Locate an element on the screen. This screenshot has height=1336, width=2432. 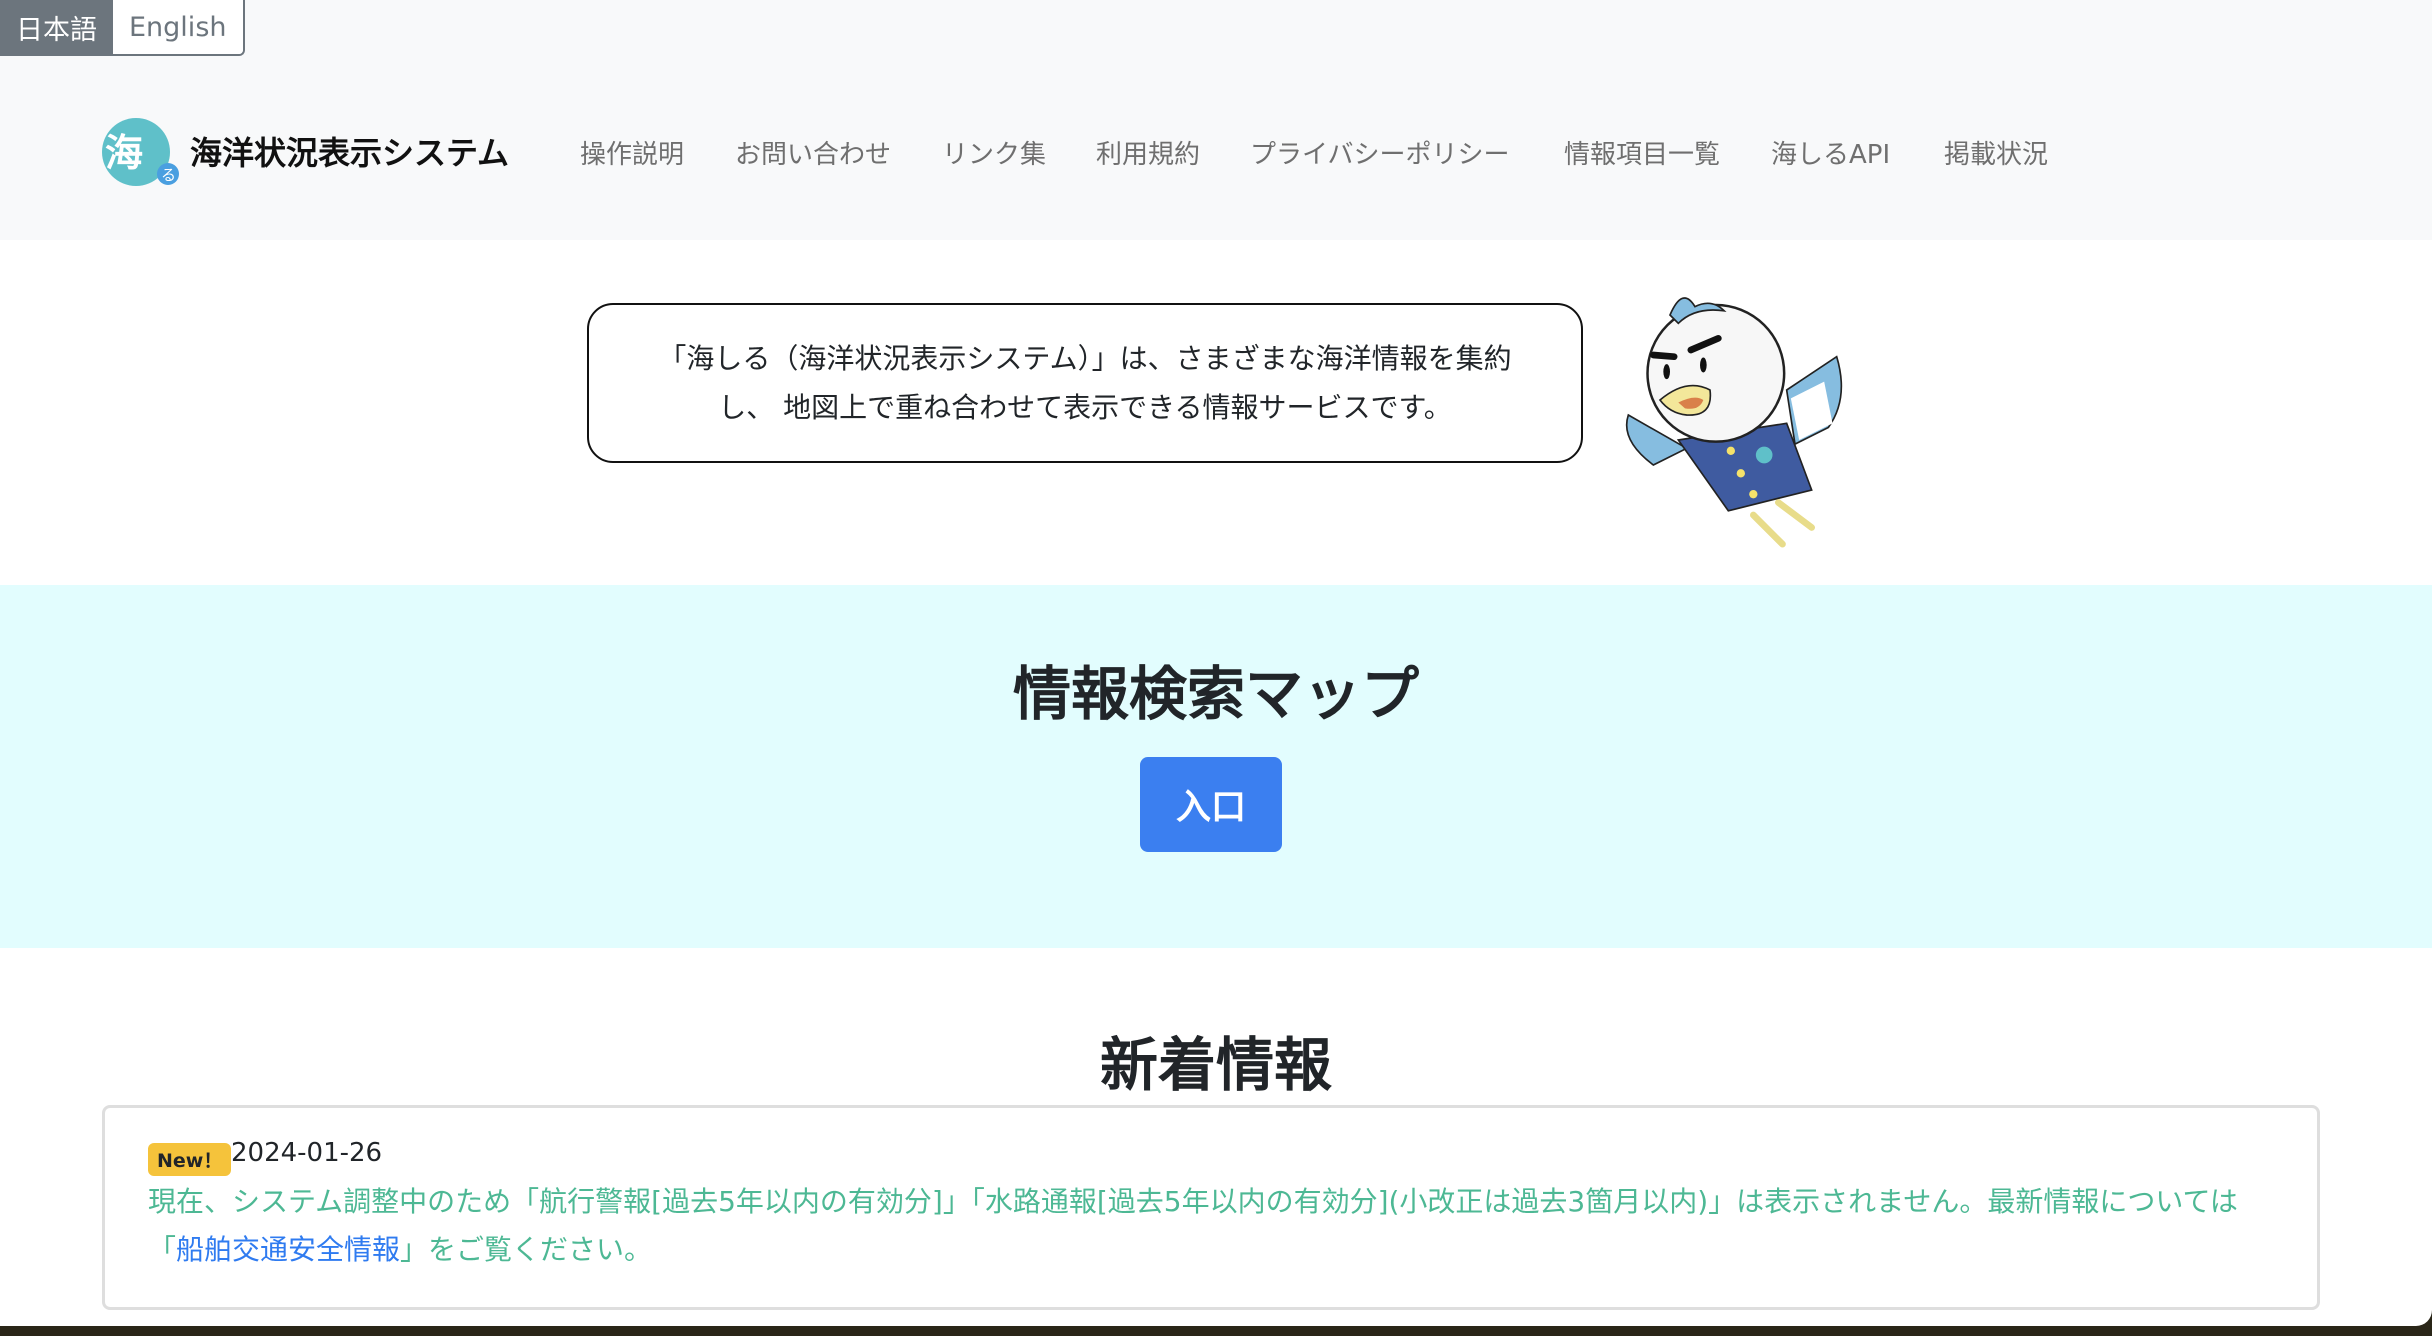
nav-contact: お問い合わせ is located at coordinates (813, 152).